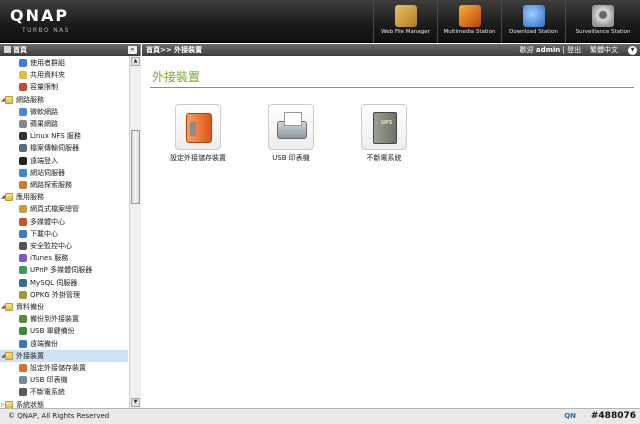 This screenshot has width=640, height=424. Describe the element at coordinates (55, 294) in the screenshot. I see `sidebar-item-label: QPKG 外掛管理` at that location.